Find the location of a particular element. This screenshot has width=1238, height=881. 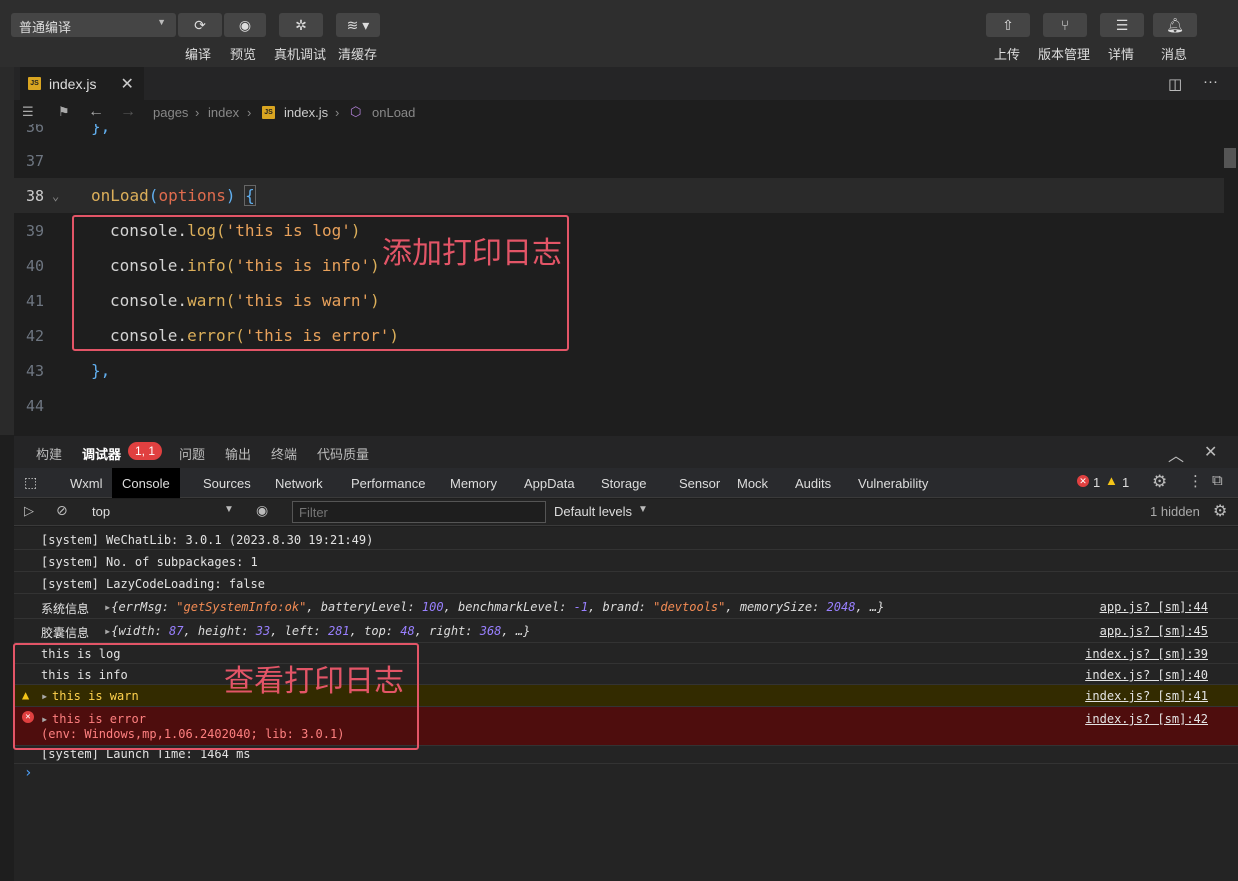

code-line-current: 38 ⌄ onLoad(options) { is located at coordinates (619, 195).